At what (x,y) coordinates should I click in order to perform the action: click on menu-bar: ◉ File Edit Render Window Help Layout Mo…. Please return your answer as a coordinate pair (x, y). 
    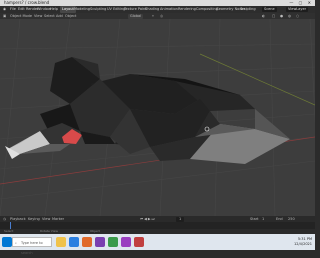
    Looking at the image, I should click on (157, 9).